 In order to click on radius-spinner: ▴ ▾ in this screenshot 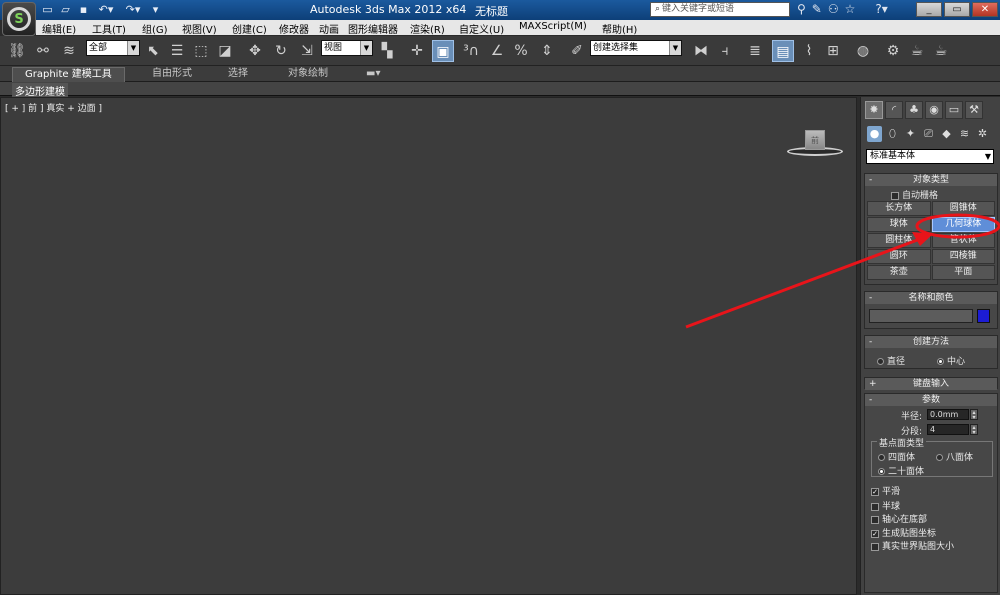, I will do `click(974, 415)`.